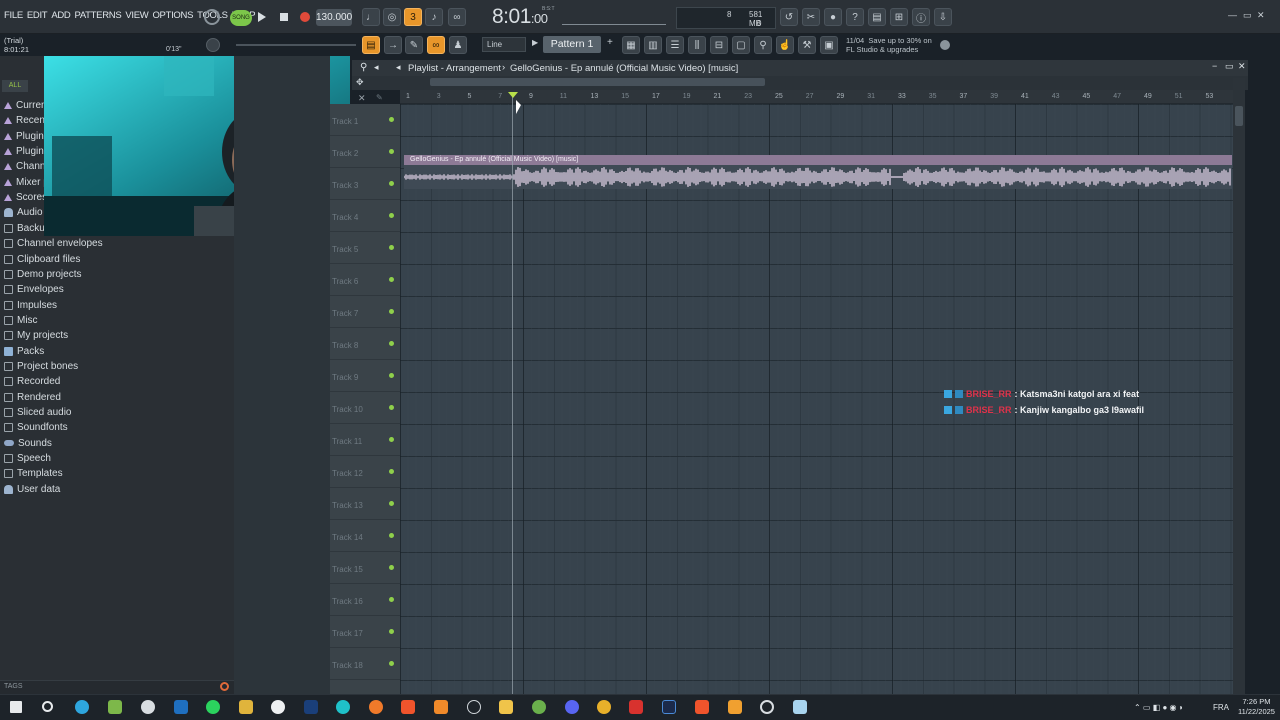 Image resolution: width=1280 pixels, height=720 pixels. Describe the element at coordinates (311, 707) in the screenshot. I see `photoshop-icon` at that location.